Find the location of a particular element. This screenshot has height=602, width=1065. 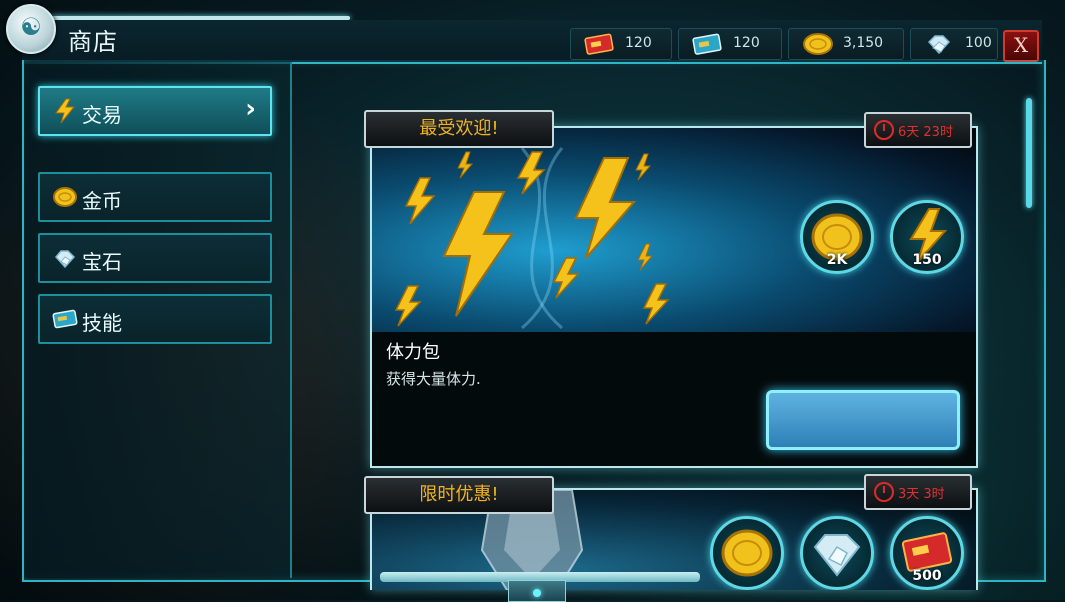

offer-timer-text: 6天 23时 is located at coordinates (925, 132).